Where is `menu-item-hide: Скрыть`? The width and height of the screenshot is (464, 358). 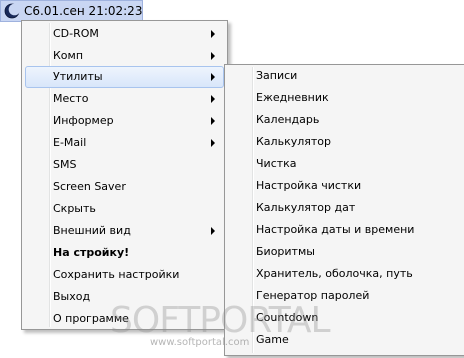 menu-item-hide: Скрыть is located at coordinates (124, 209).